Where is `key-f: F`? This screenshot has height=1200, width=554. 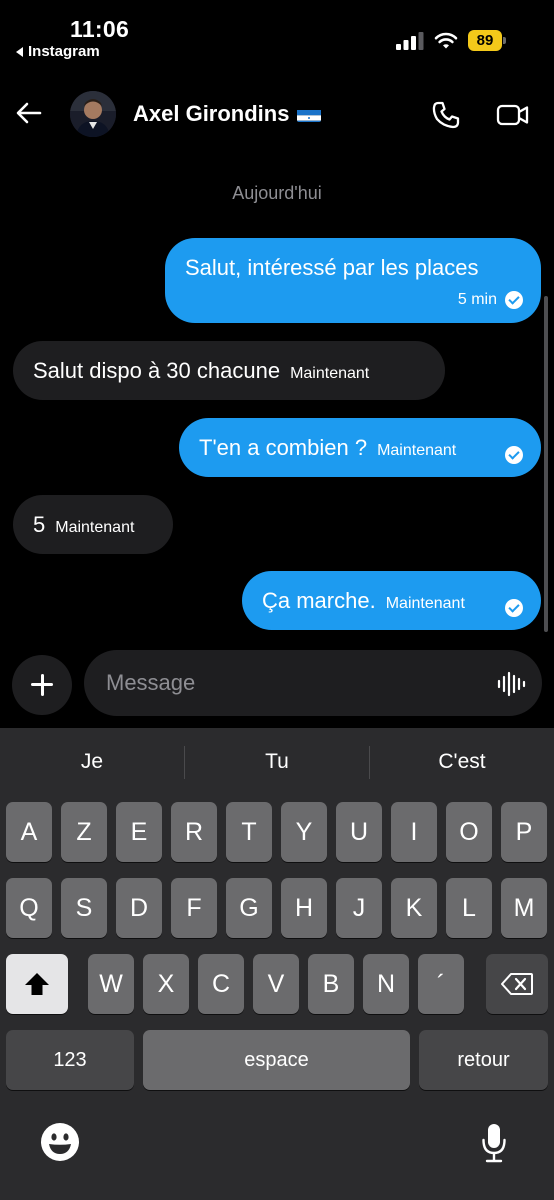
key-f: F is located at coordinates (194, 908).